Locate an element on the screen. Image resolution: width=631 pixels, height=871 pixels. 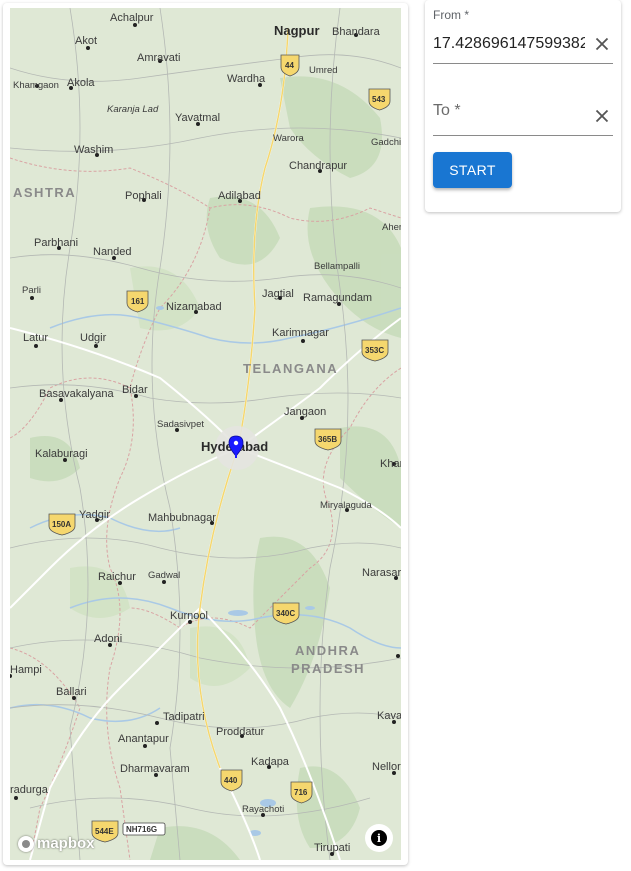
svg-text: 340C is located at coordinates (285, 613).